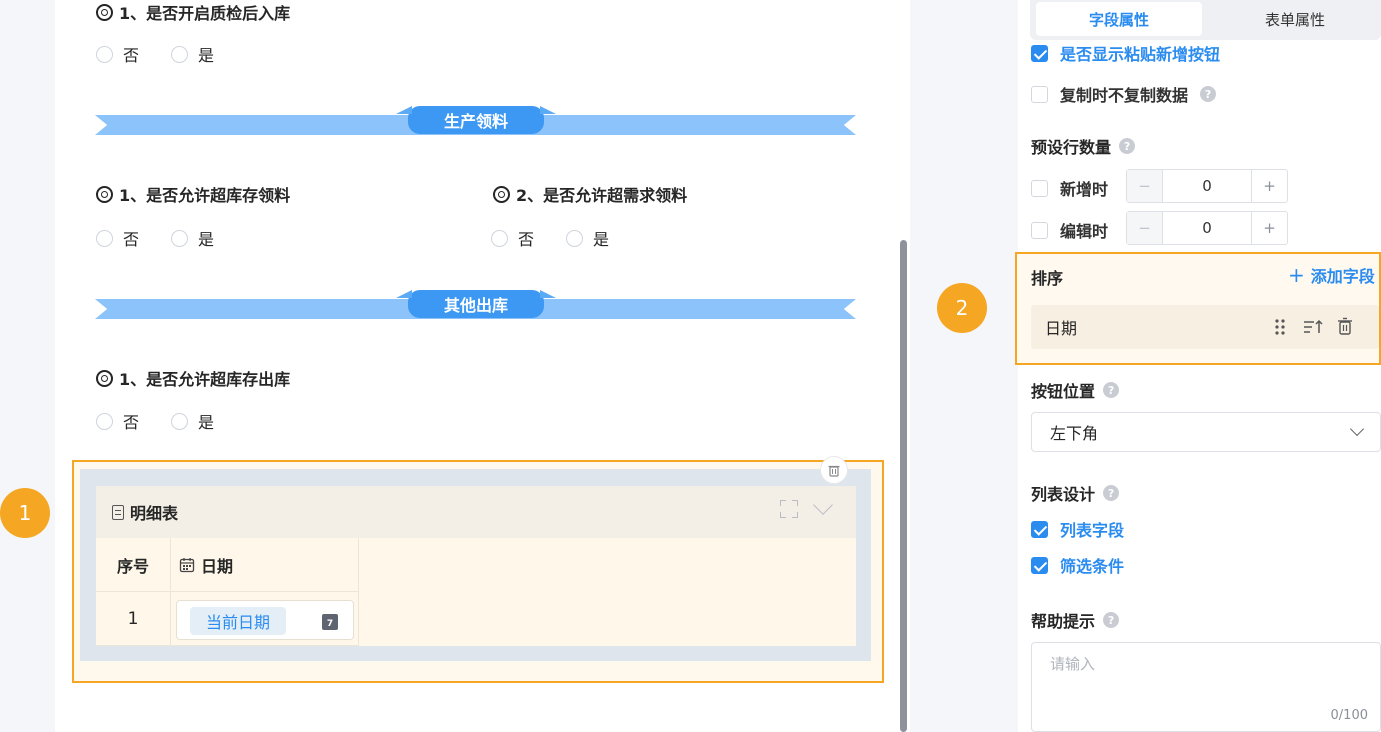 This screenshot has height=732, width=1381. I want to click on option-list-fields: 列表字段, so click(1077, 529).